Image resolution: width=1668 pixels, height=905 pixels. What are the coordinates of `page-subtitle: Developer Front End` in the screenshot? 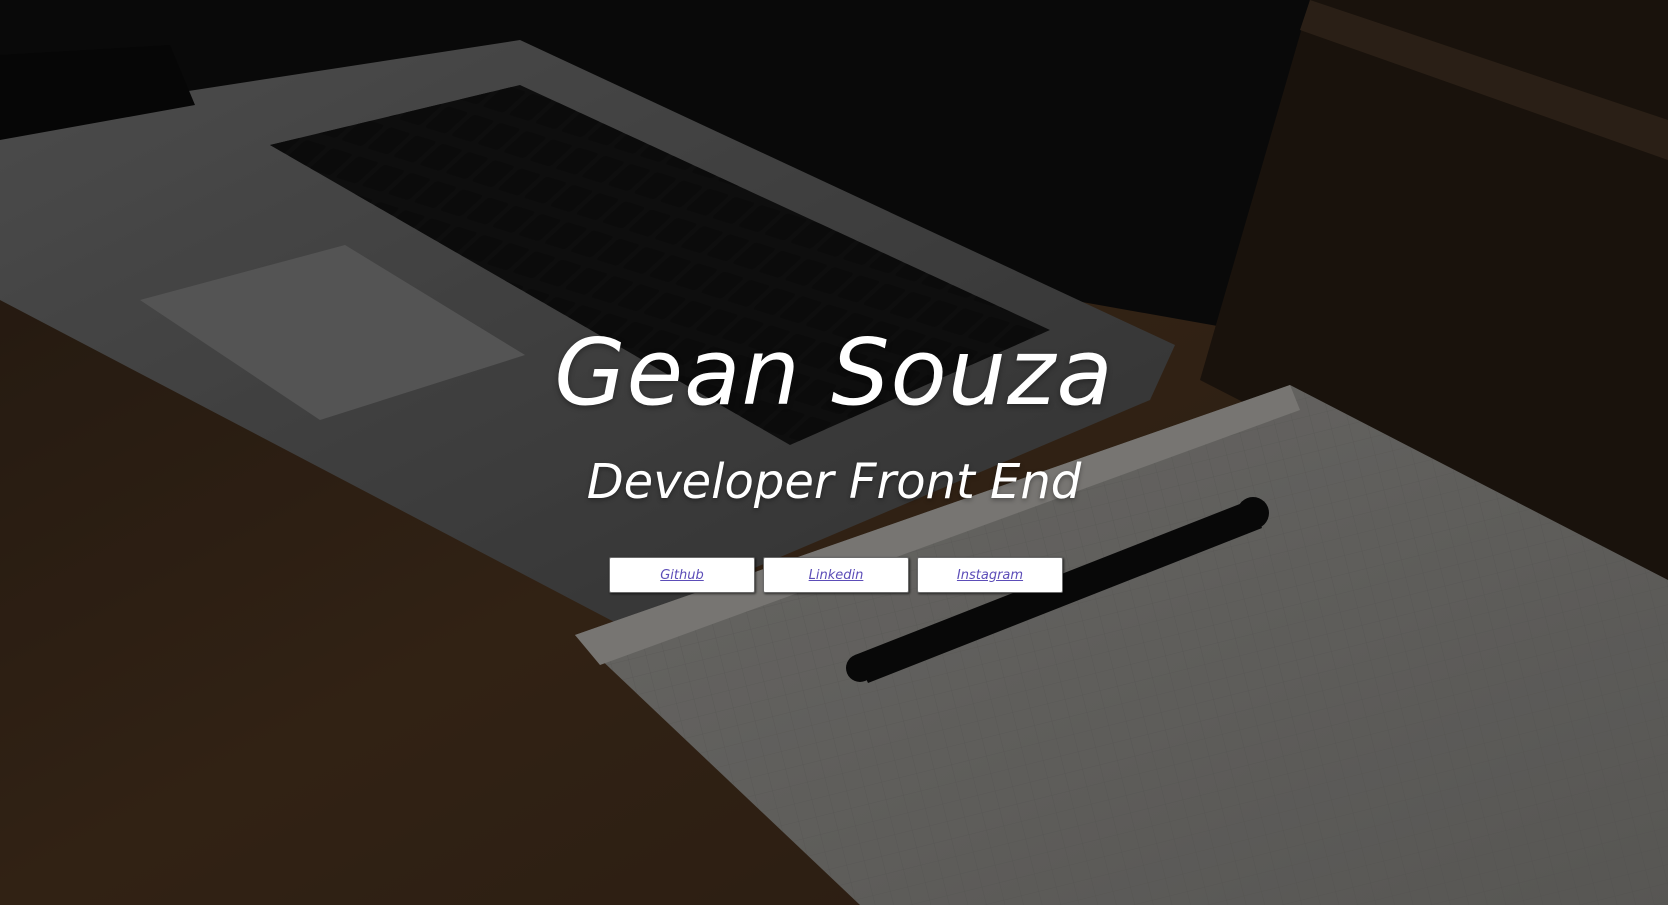 It's located at (834, 482).